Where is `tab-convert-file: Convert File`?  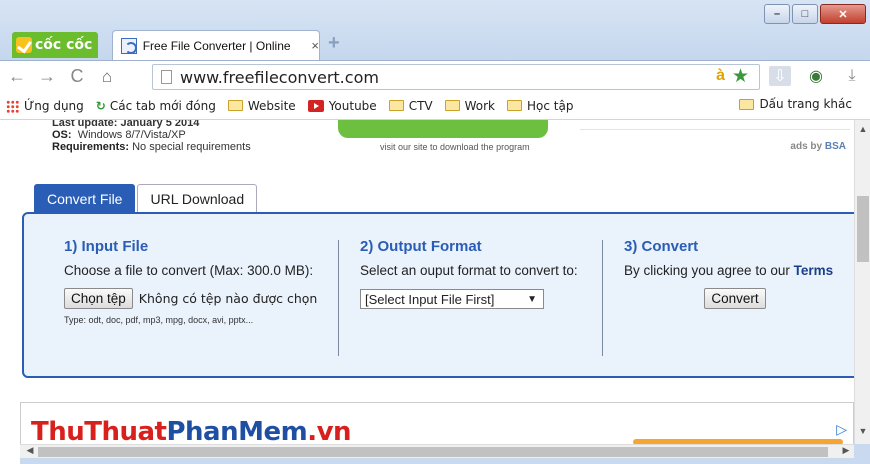
tab-convert-file: Convert File is located at coordinates (85, 198).